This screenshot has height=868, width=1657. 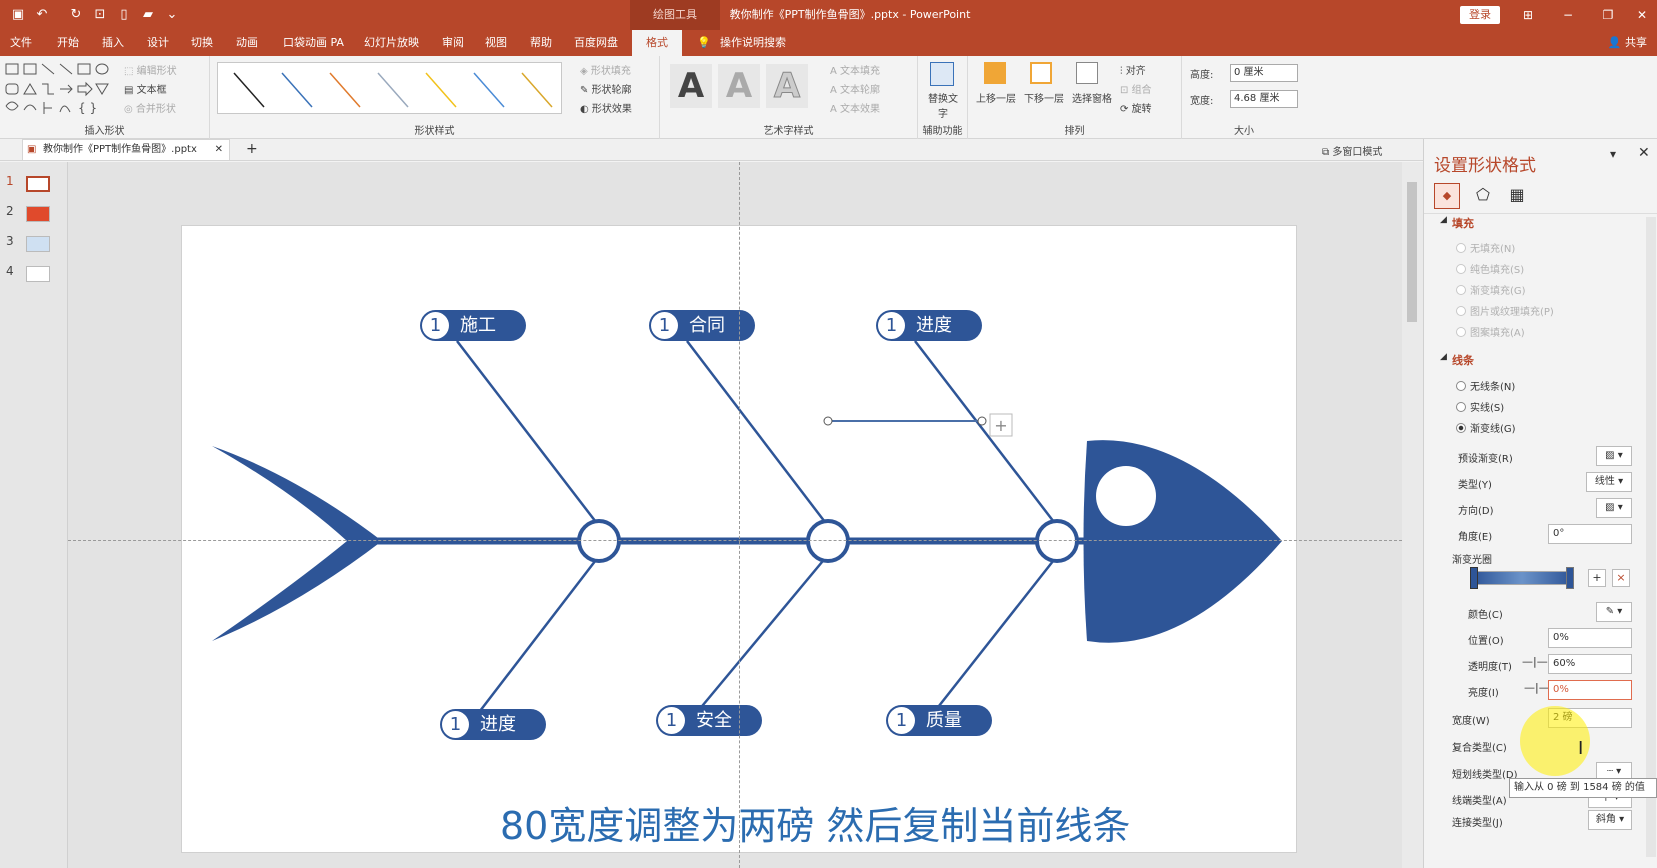 What do you see at coordinates (939, 720) in the screenshot?
I see `label-pill-bottom-3: 1 质量` at bounding box center [939, 720].